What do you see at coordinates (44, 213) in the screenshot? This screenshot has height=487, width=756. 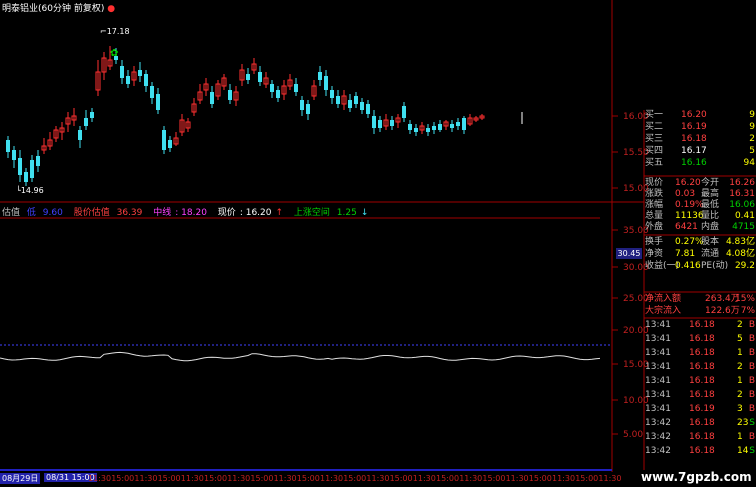 I see `indicator-low: 低 9.60` at bounding box center [44, 213].